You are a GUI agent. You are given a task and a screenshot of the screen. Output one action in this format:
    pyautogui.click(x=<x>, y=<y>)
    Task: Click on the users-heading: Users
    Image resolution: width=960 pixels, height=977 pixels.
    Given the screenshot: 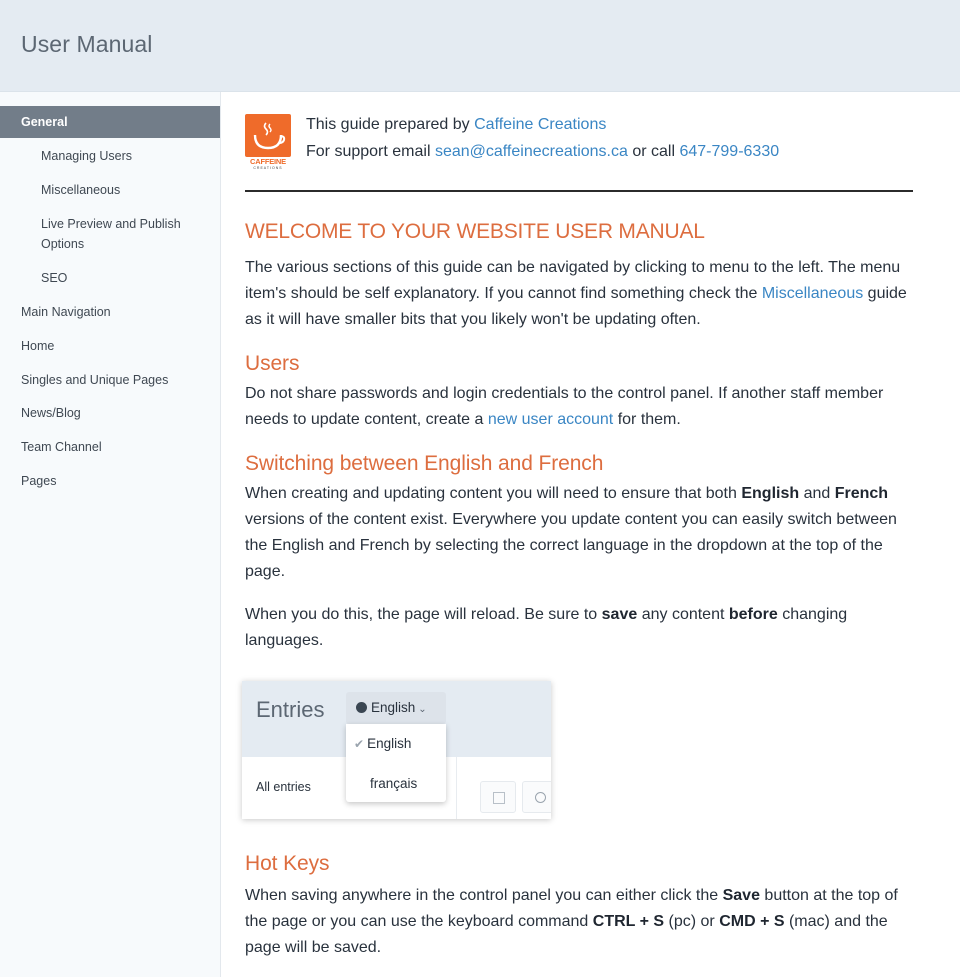 What is the action you would take?
    pyautogui.click(x=272, y=363)
    